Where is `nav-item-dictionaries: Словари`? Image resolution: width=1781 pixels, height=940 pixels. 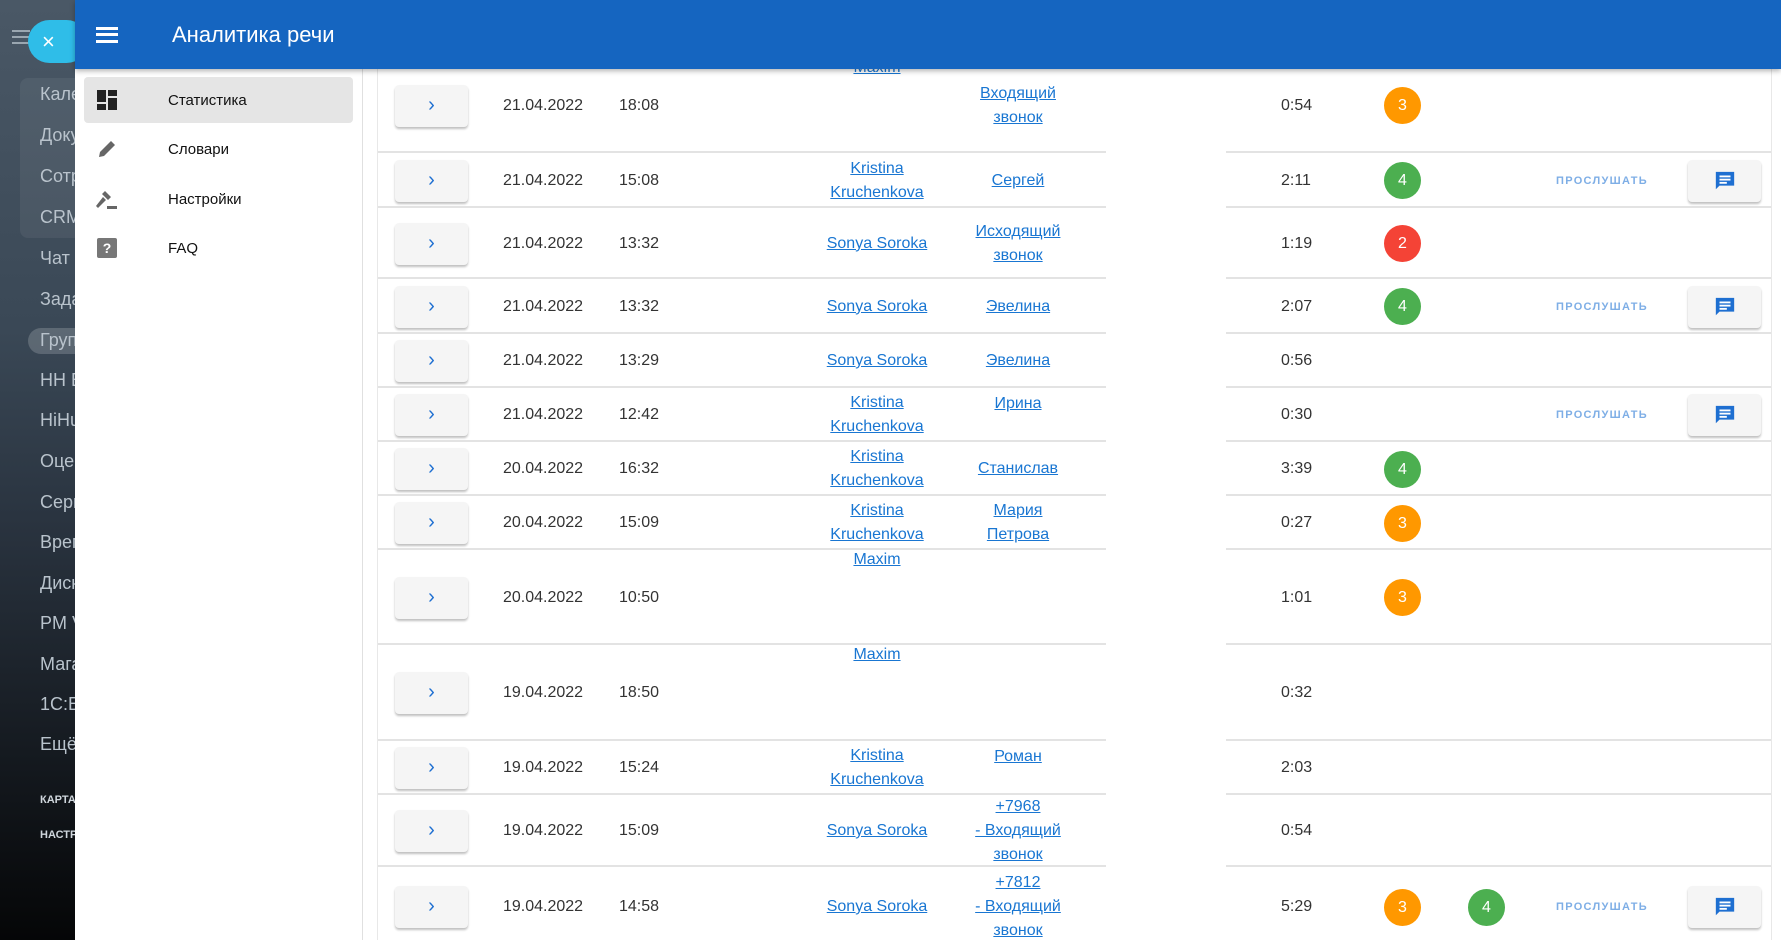
nav-item-dictionaries: Словари is located at coordinates (218, 149).